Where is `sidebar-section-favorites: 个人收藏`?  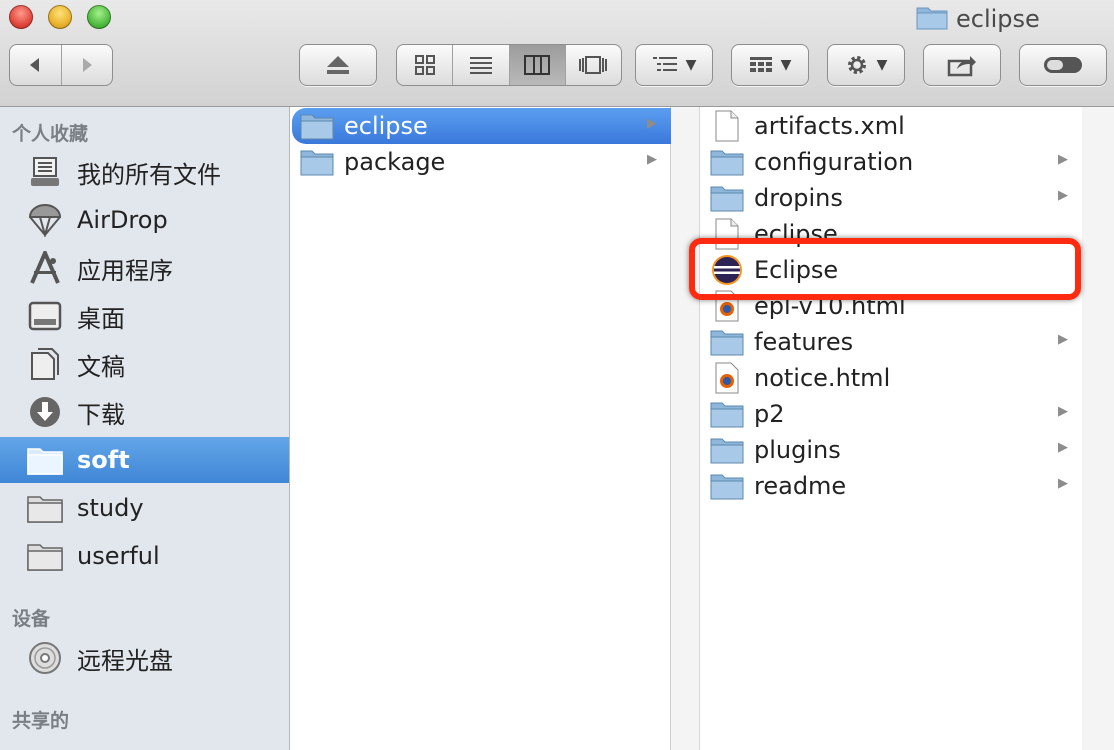 sidebar-section-favorites: 个人收藏 is located at coordinates (50, 134).